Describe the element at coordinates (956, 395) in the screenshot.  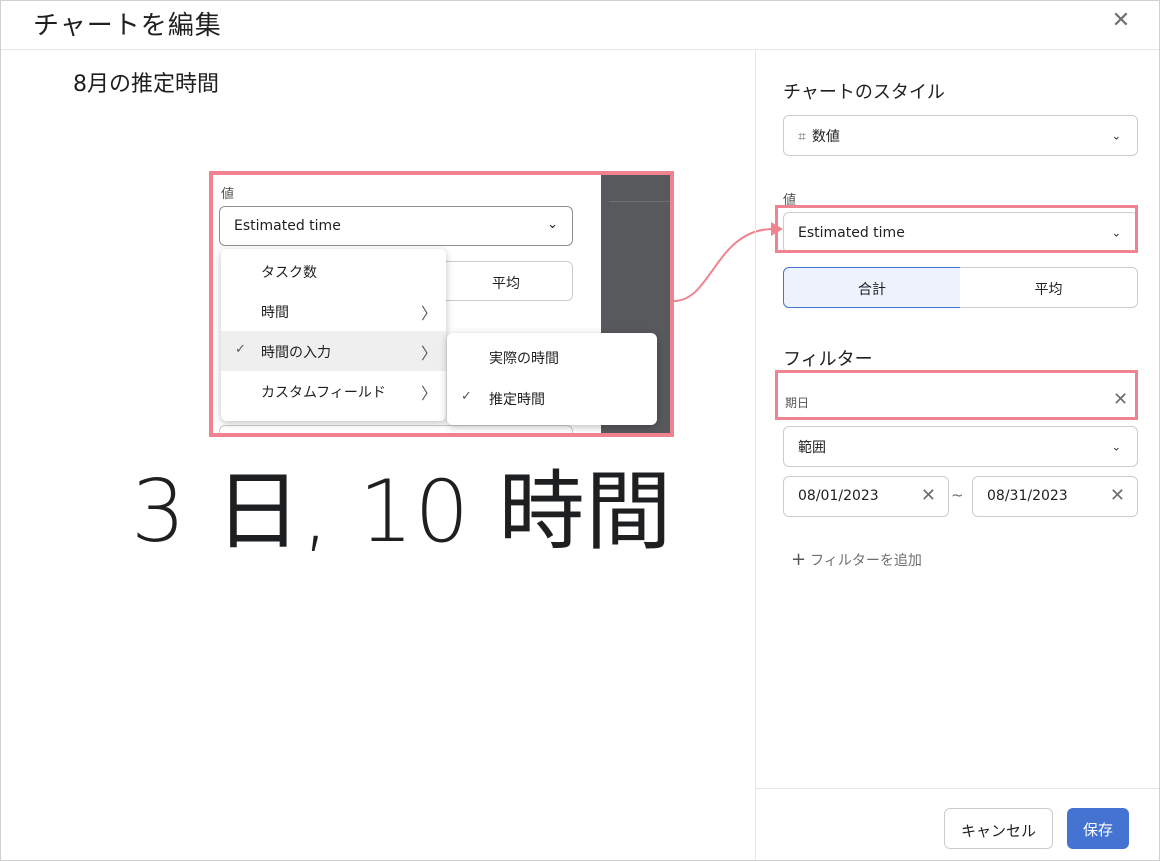
I see `due-date-filter-highlight` at that location.